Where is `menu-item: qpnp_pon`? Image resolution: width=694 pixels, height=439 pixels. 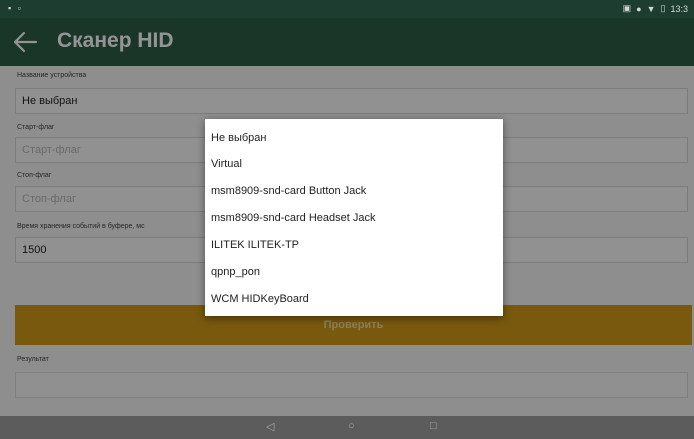
menu-item: qpnp_pon is located at coordinates (354, 272).